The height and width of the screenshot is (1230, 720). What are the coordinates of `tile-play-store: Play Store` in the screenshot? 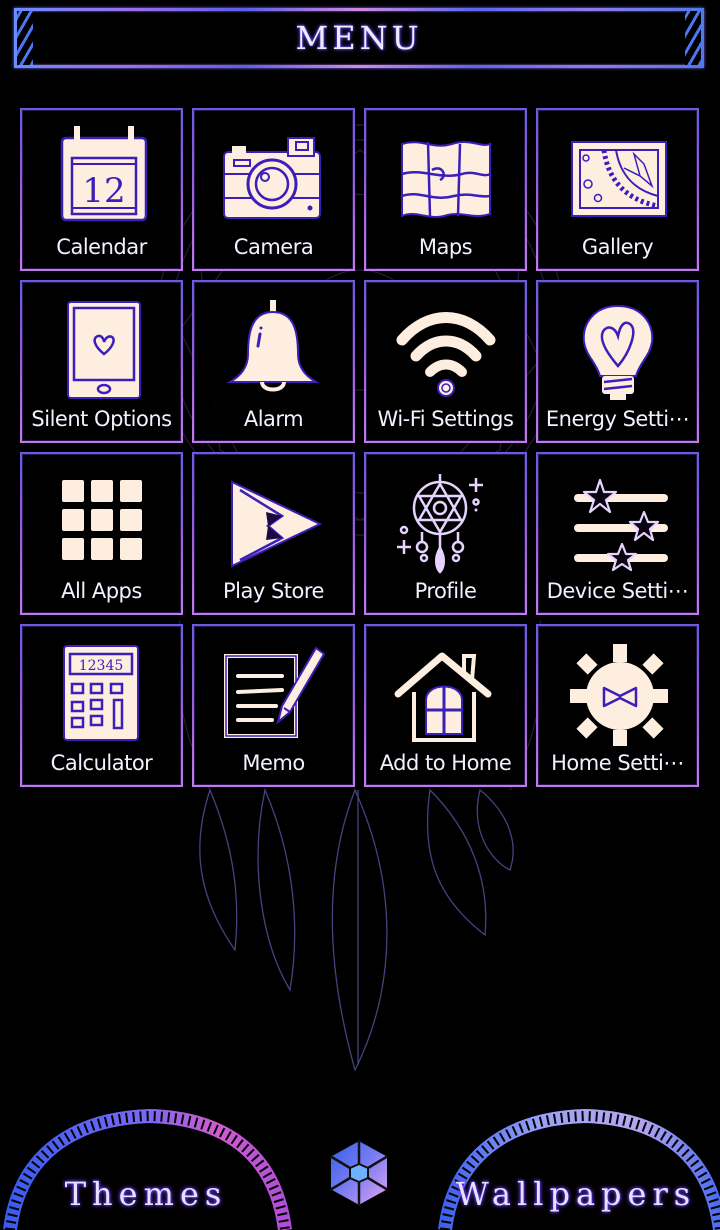 It's located at (273, 533).